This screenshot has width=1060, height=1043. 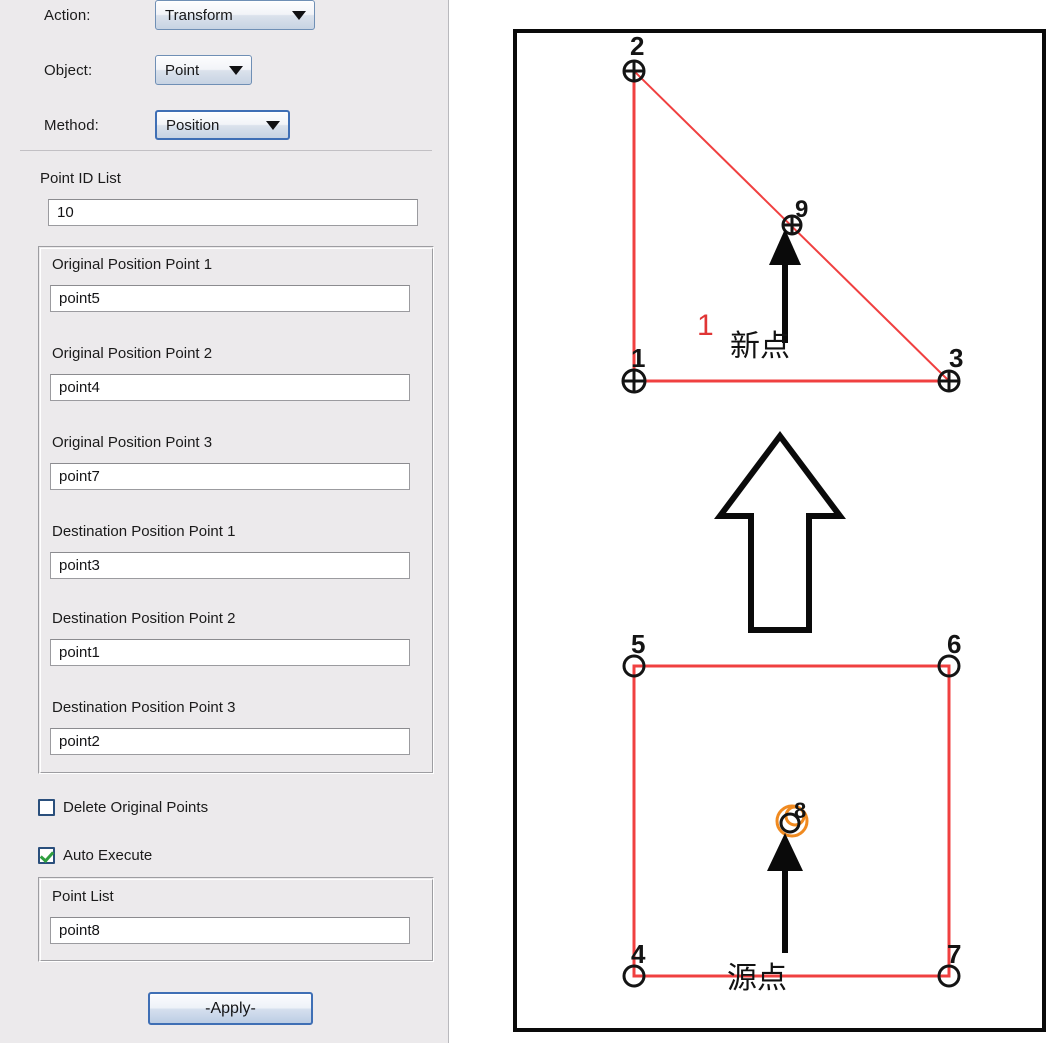 I want to click on original-position-point-1-label: Original Position Point 1, so click(x=132, y=264).